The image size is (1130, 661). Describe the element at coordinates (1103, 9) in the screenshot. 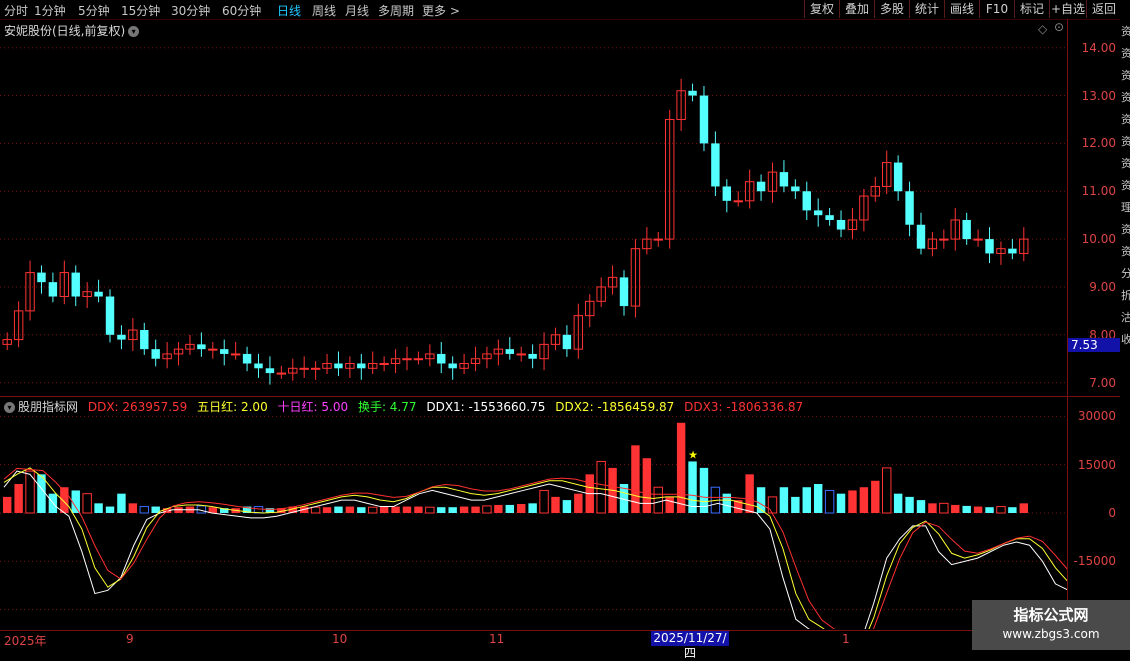

I see `back-button: 返回` at that location.